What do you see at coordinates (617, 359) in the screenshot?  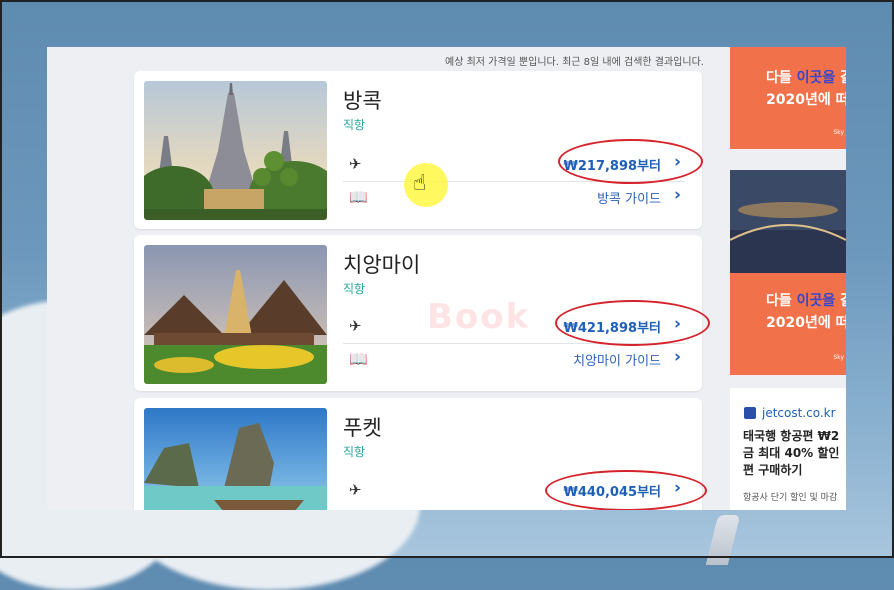 I see `guide-link: 치앙마이 가이드` at bounding box center [617, 359].